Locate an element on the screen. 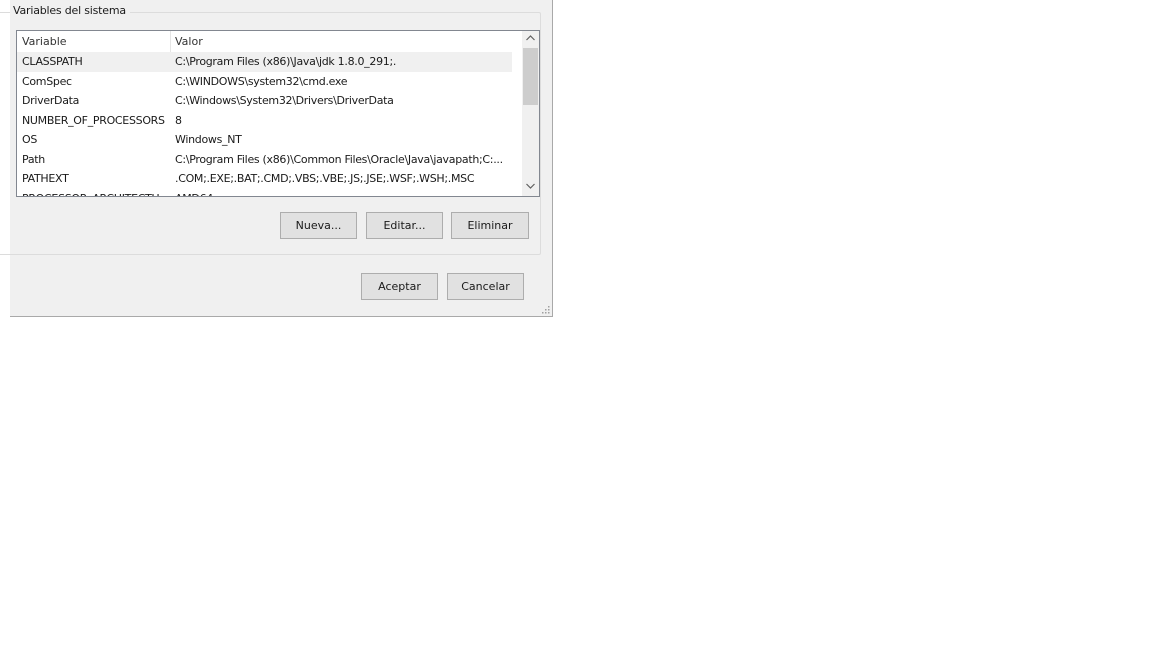  value-cell: AMD64 is located at coordinates (340, 193).